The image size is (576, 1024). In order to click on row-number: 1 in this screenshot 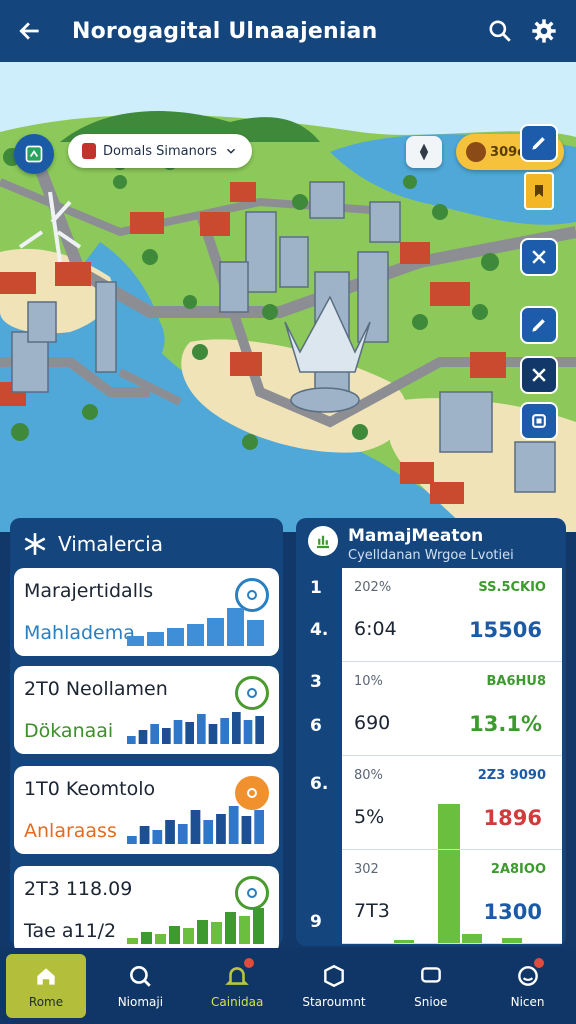, I will do `click(316, 588)`.